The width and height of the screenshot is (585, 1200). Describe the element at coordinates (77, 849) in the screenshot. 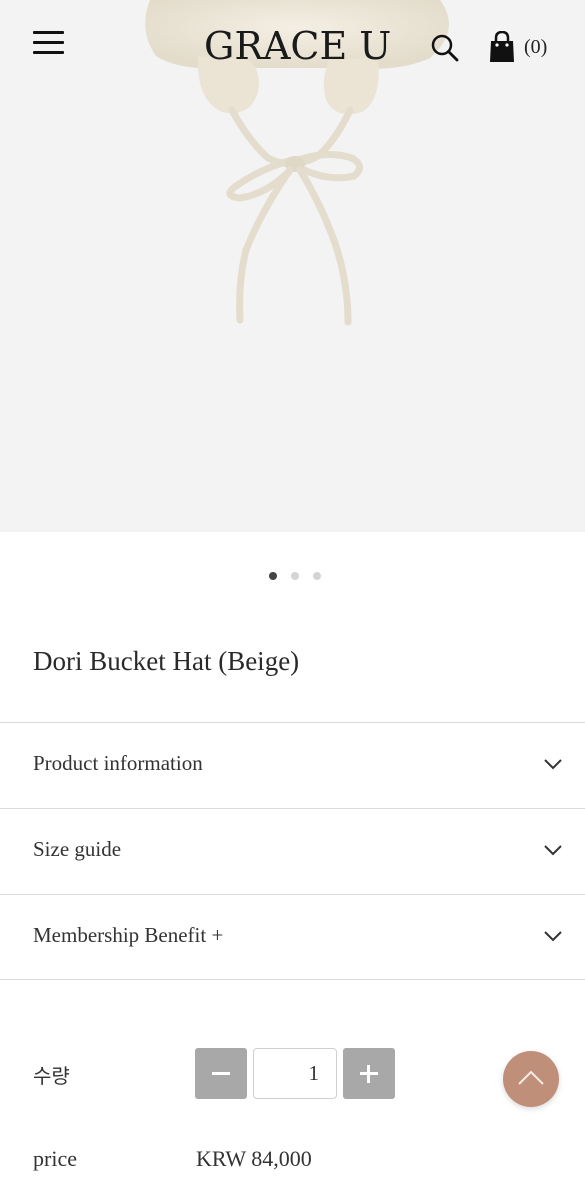

I see `accordion-label: Size guide` at that location.